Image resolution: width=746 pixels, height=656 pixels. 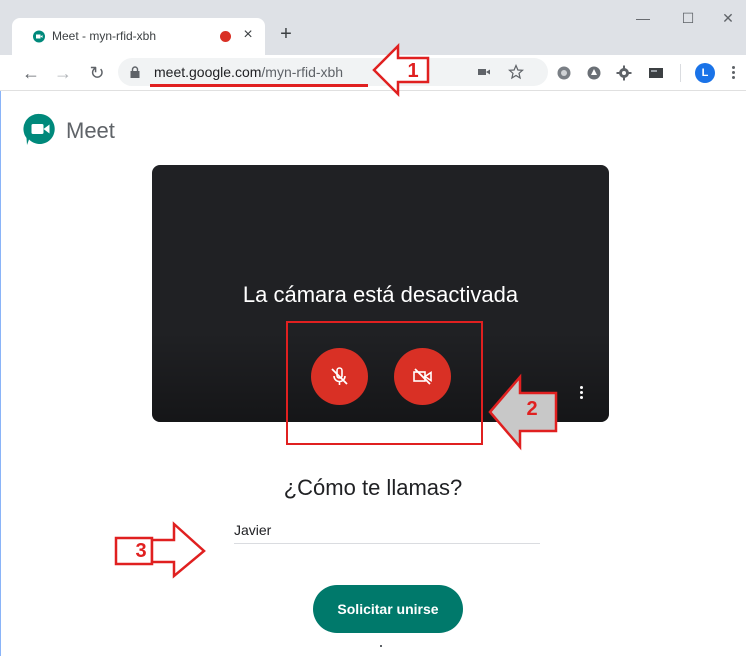 What do you see at coordinates (532, 409) in the screenshot?
I see `annotation-label-2: 2` at bounding box center [532, 409].